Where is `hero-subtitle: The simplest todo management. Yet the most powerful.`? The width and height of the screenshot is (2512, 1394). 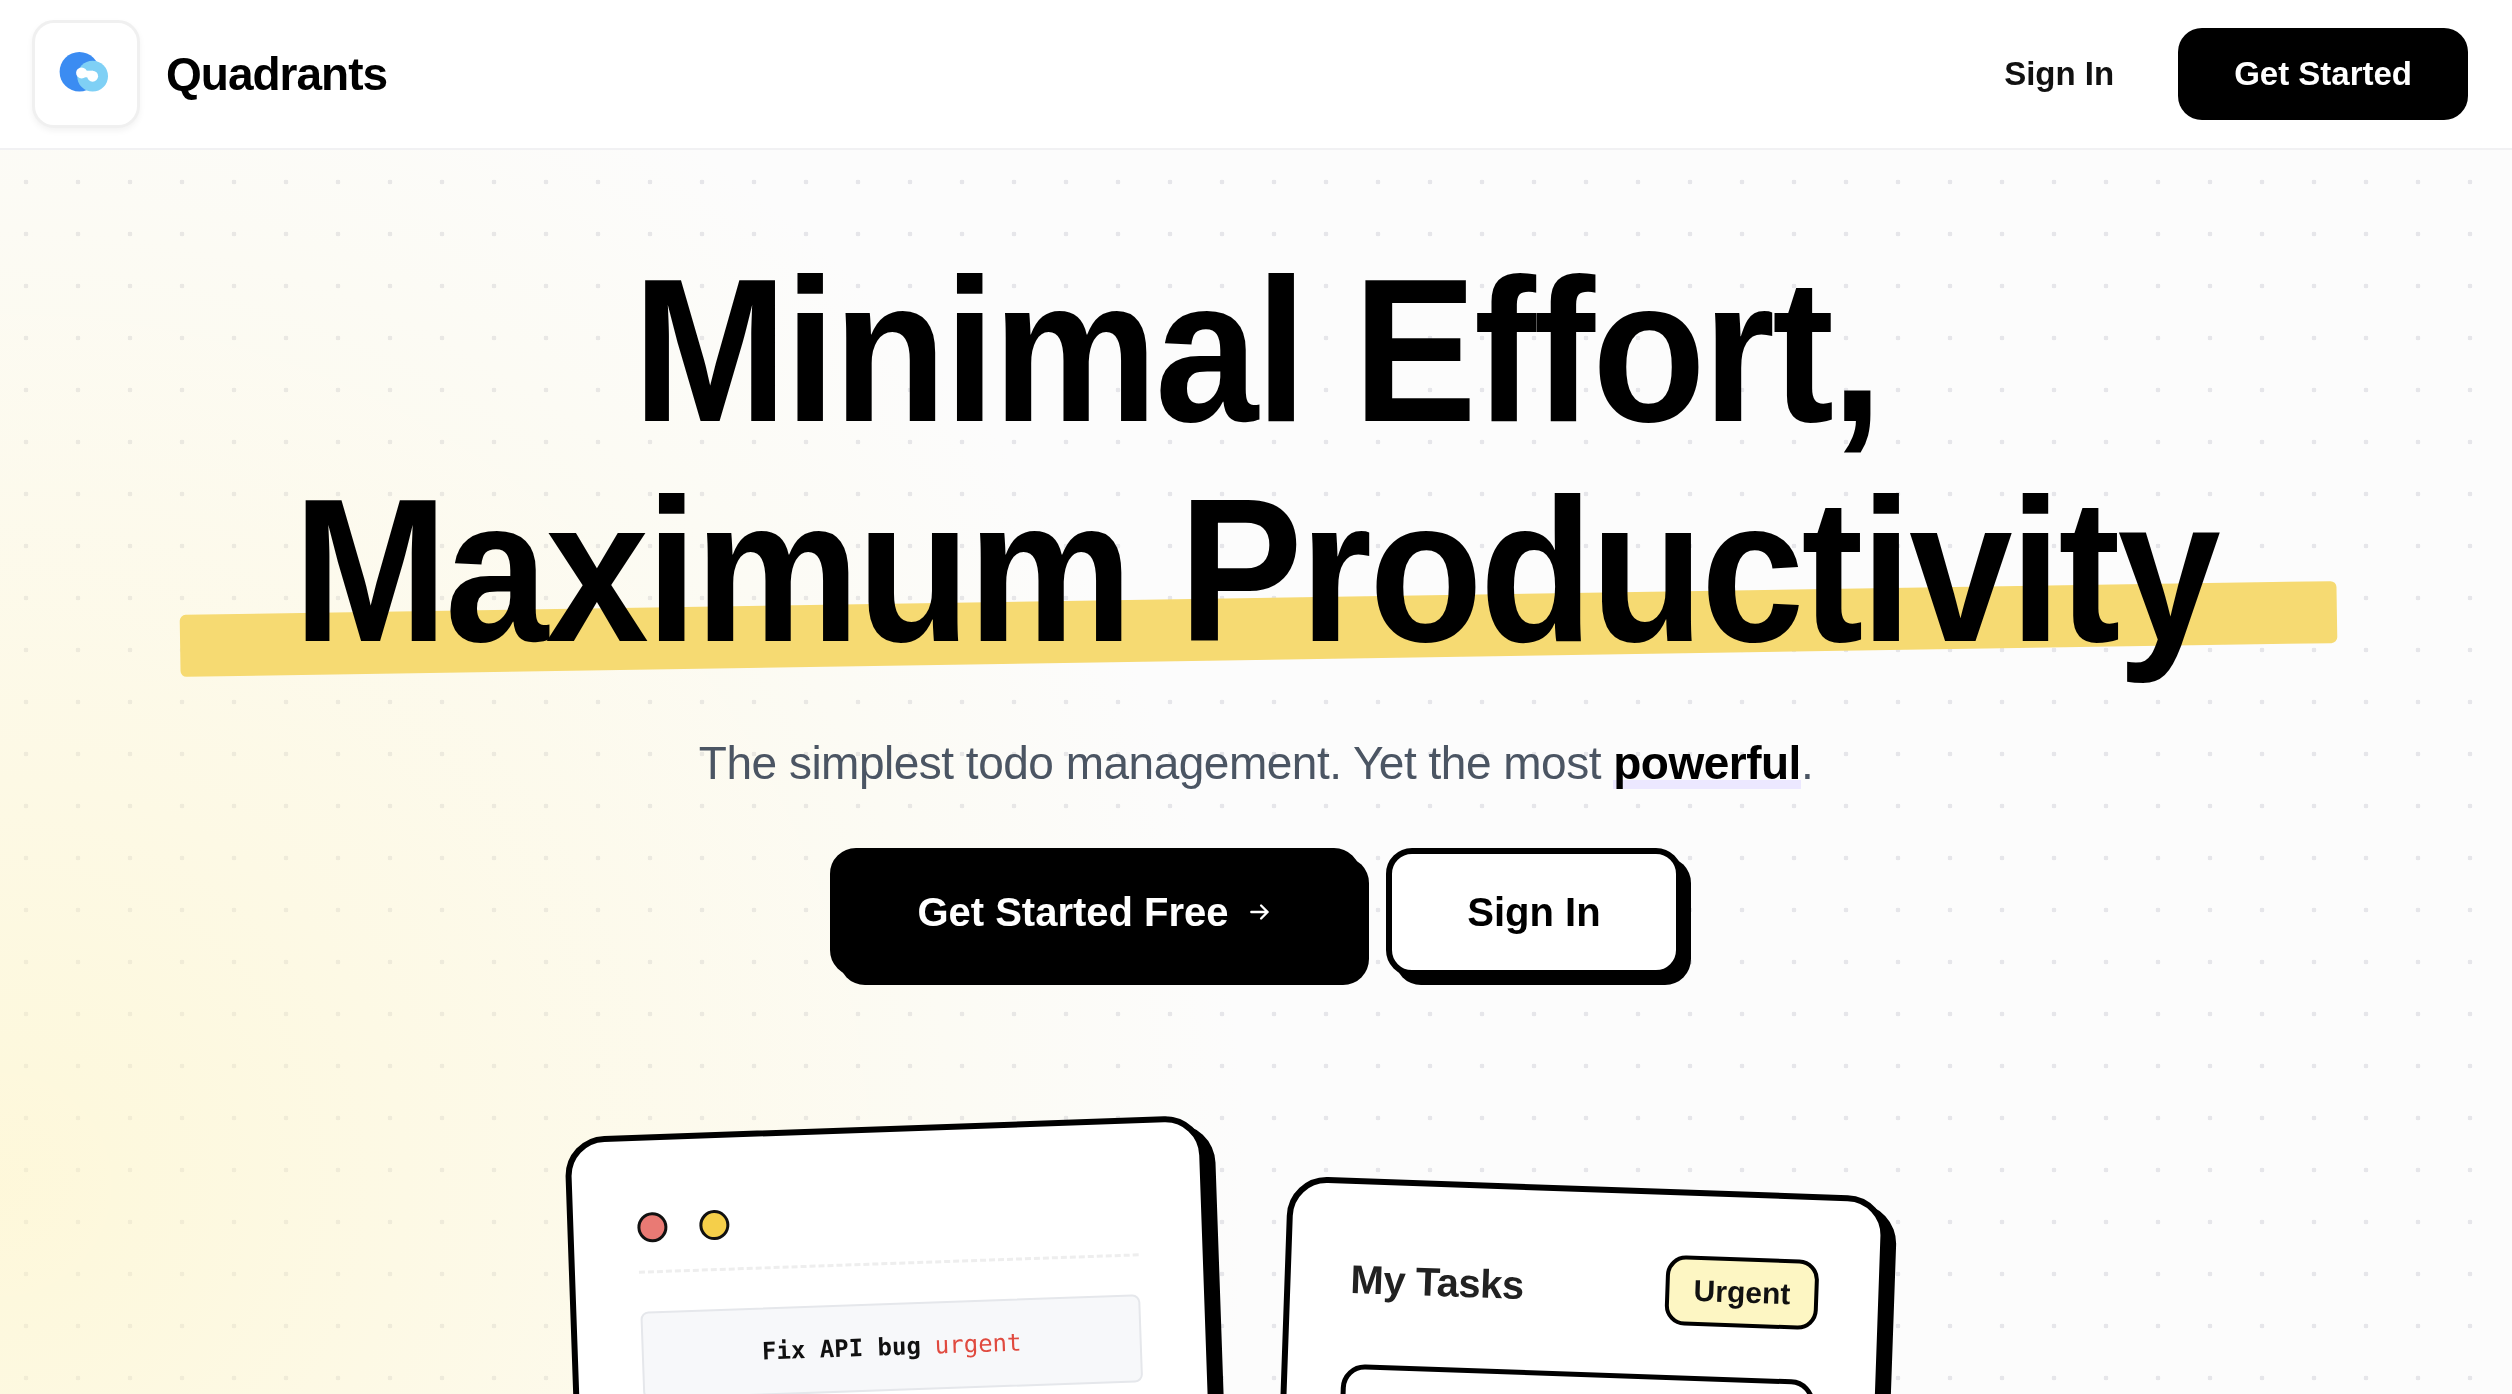 hero-subtitle: The simplest todo management. Yet the most powerful. is located at coordinates (1256, 763).